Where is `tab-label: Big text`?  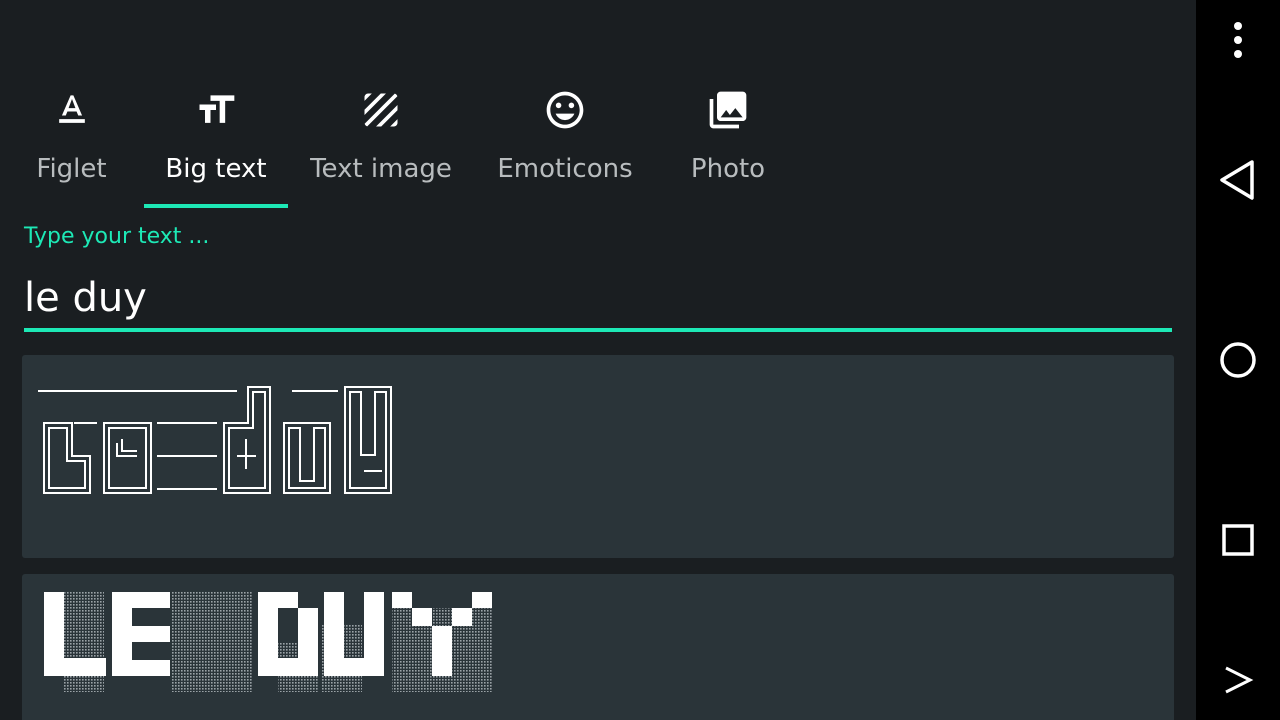
tab-label: Big text is located at coordinates (216, 169).